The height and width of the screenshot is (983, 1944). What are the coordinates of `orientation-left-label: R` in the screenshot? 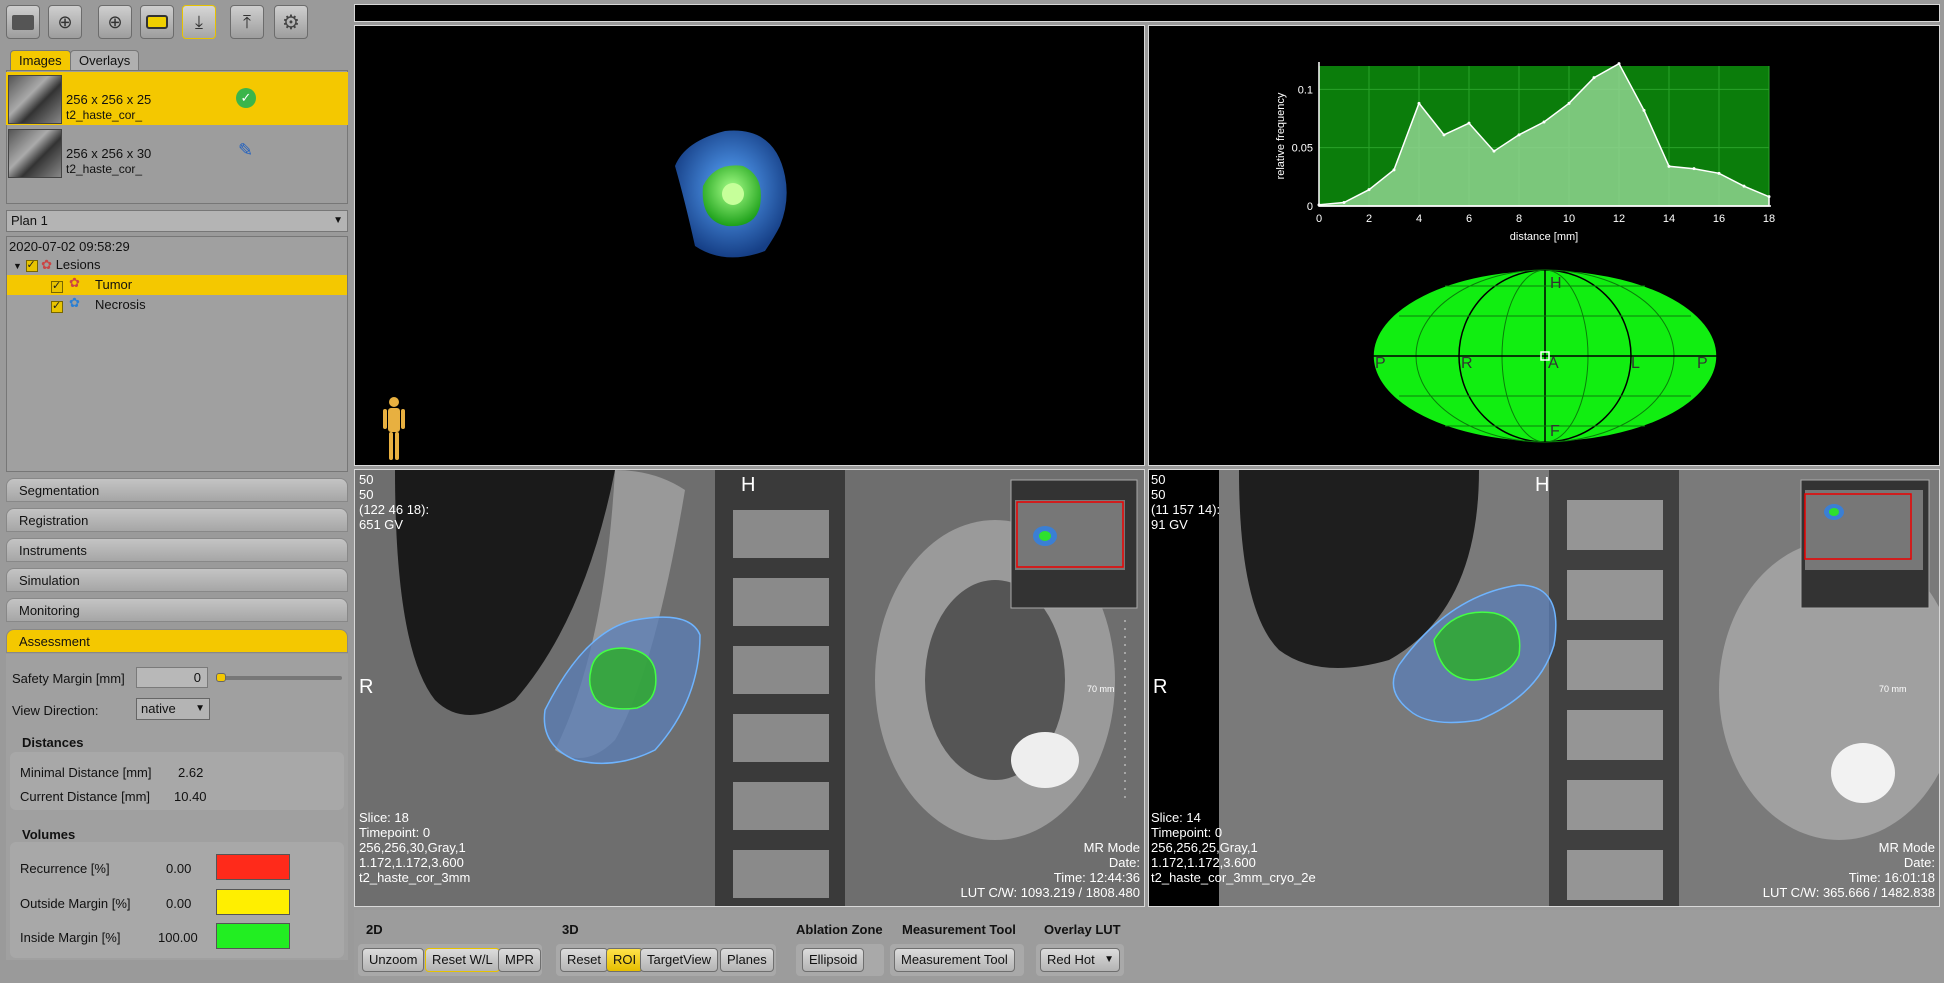 It's located at (366, 687).